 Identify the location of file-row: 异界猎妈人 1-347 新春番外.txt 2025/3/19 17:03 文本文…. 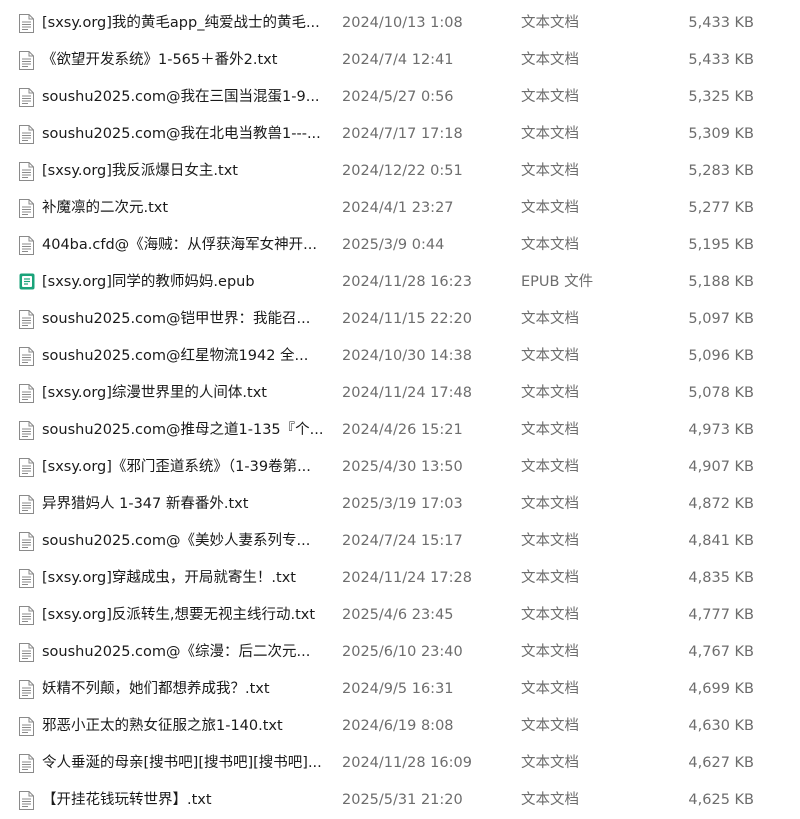
(400, 504).